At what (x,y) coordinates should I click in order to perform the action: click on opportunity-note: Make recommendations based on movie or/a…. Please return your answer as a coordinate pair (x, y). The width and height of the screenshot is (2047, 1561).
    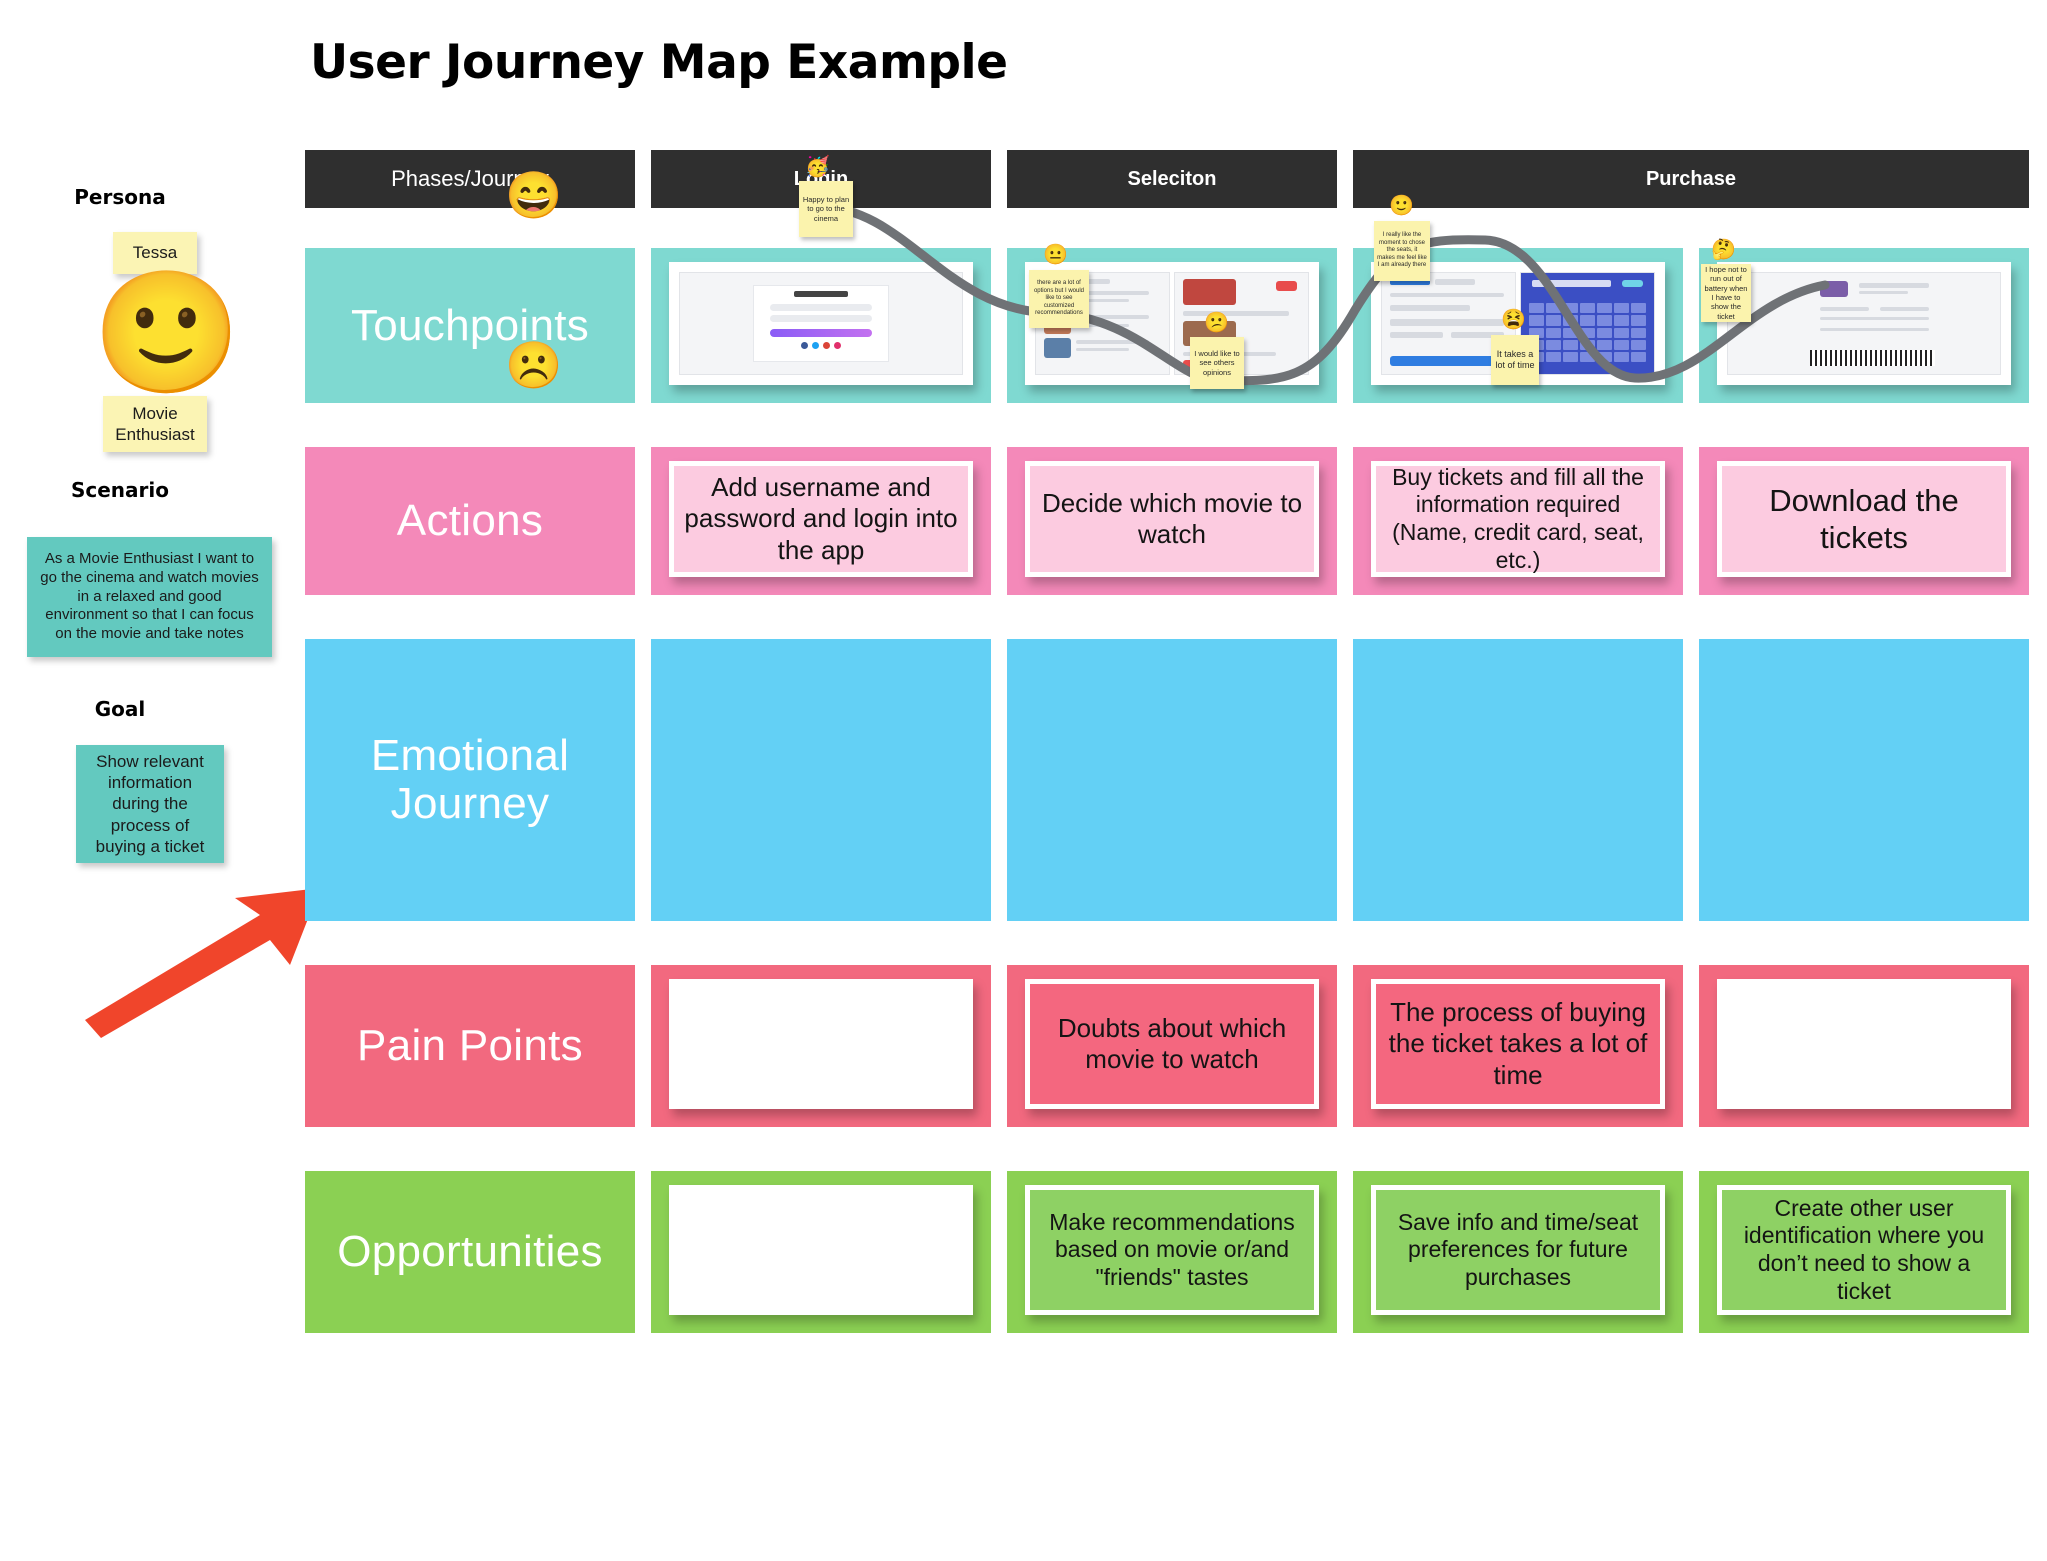
    Looking at the image, I should click on (1172, 1250).